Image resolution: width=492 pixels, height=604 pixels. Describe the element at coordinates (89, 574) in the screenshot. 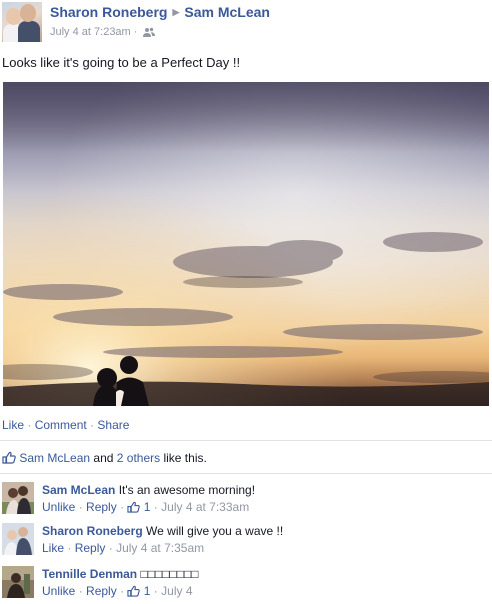

I see `commenter-name: Tennille Denman` at that location.